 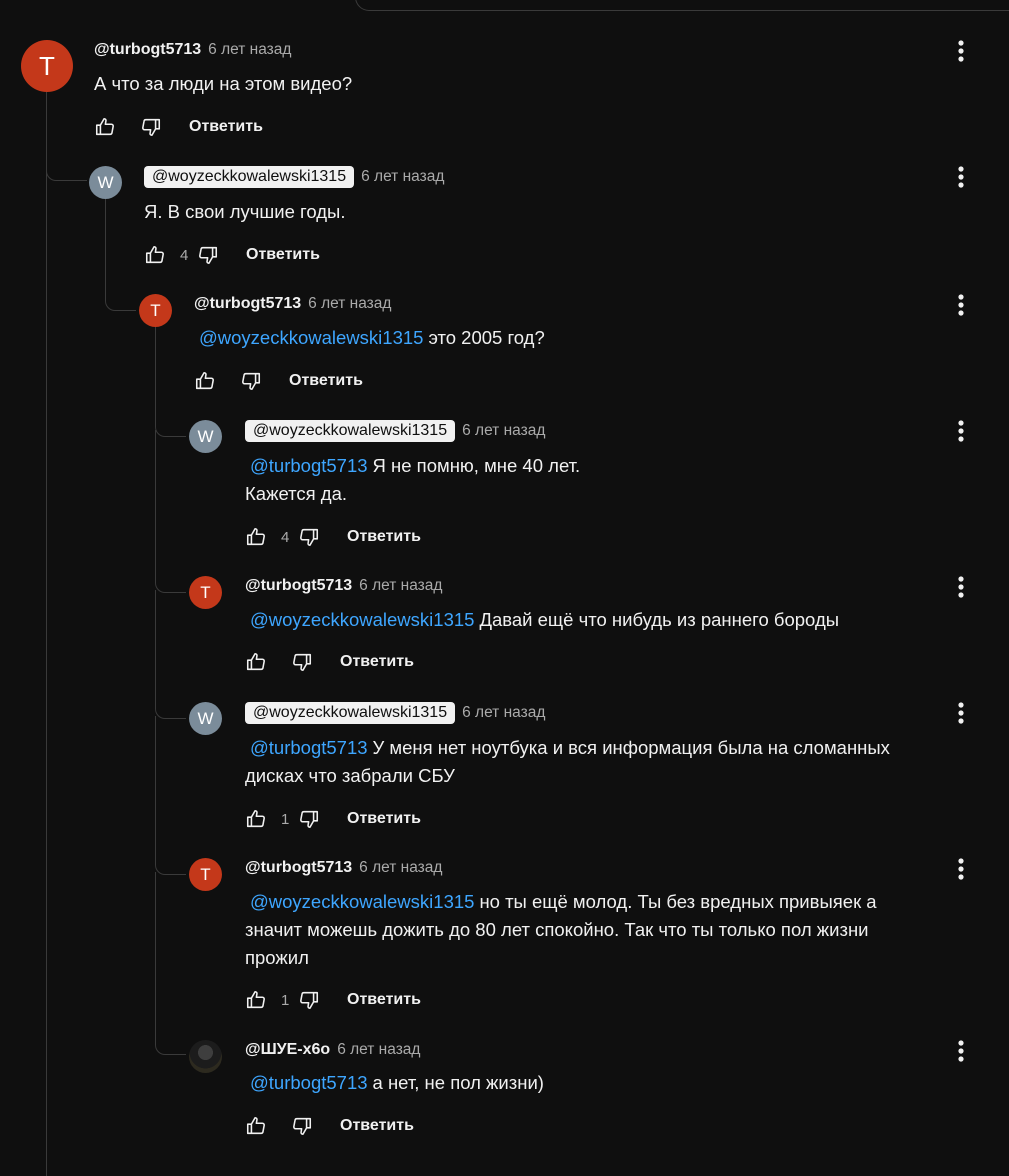 I want to click on comment-header: @ШУЕ-х6о 6 лет назад, so click(x=332, y=1050).